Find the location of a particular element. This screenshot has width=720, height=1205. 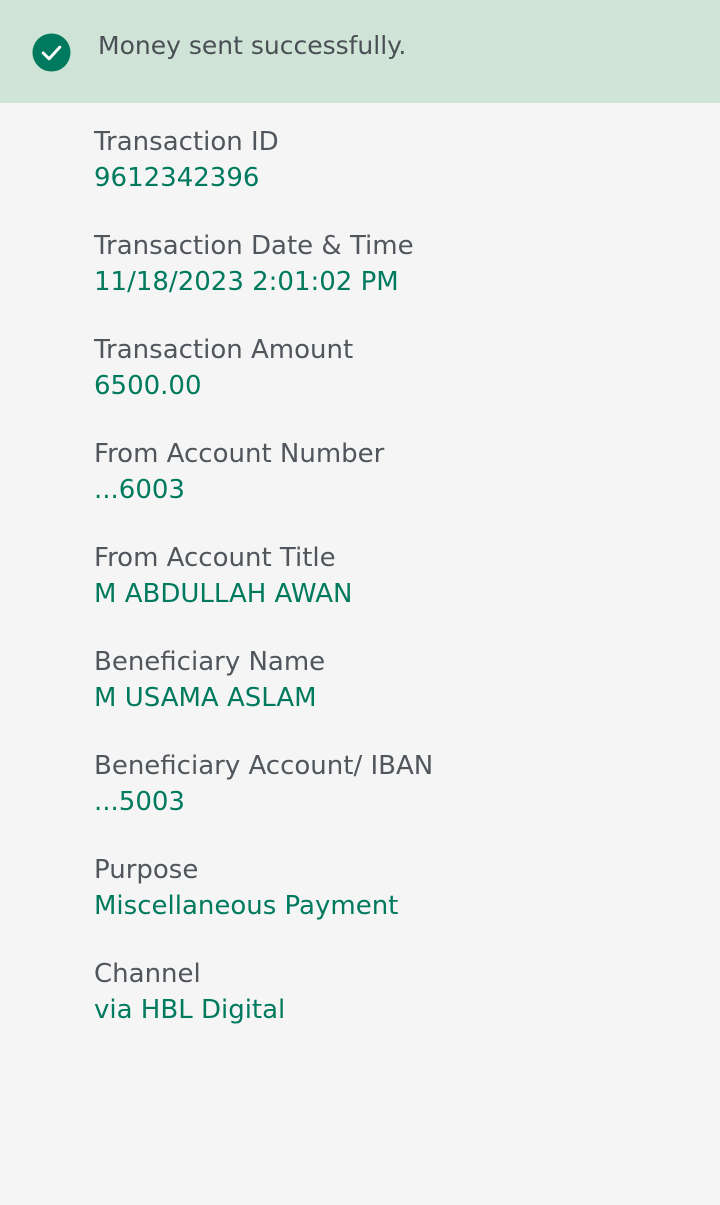

check-circle-icon is located at coordinates (51, 52).